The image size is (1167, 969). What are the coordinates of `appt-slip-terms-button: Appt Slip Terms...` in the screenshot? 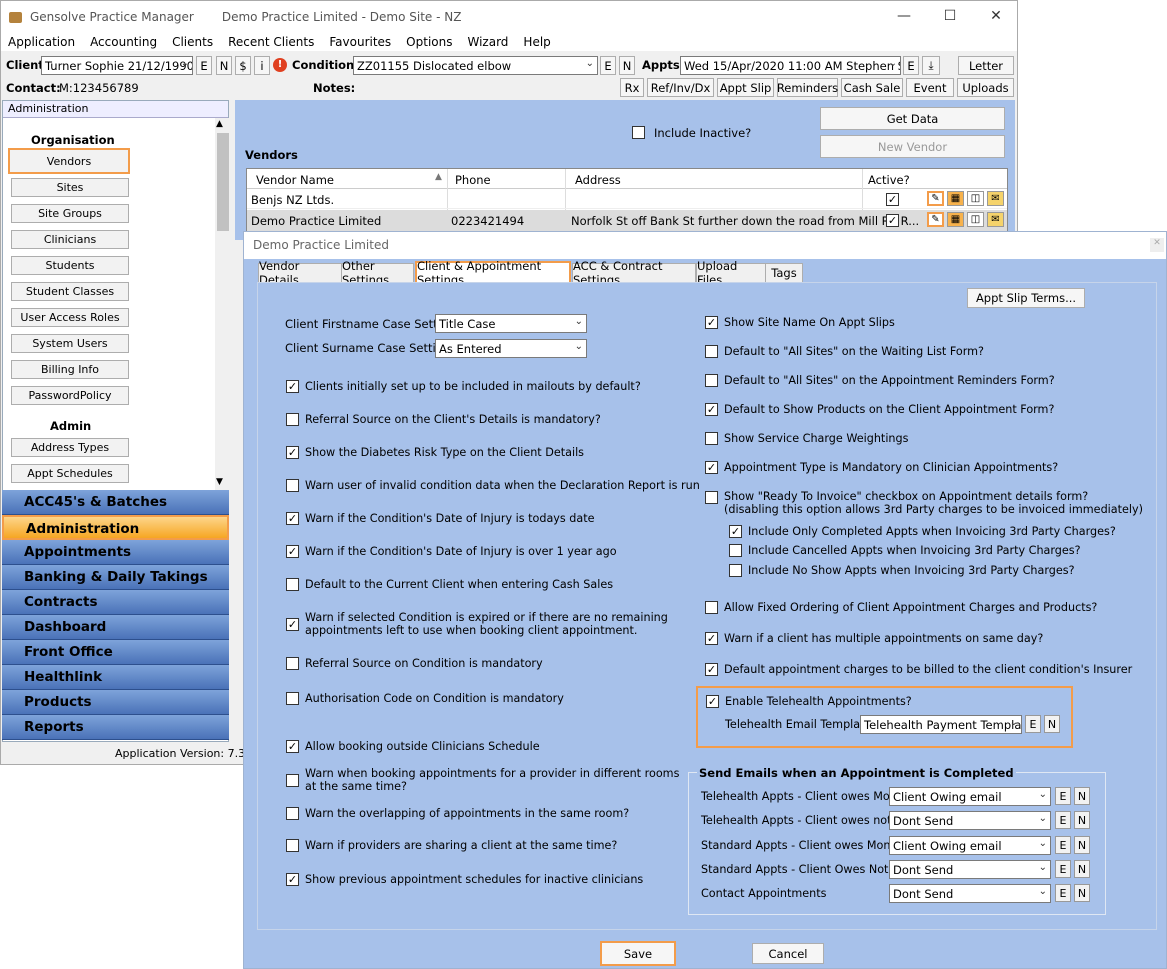 It's located at (1026, 298).